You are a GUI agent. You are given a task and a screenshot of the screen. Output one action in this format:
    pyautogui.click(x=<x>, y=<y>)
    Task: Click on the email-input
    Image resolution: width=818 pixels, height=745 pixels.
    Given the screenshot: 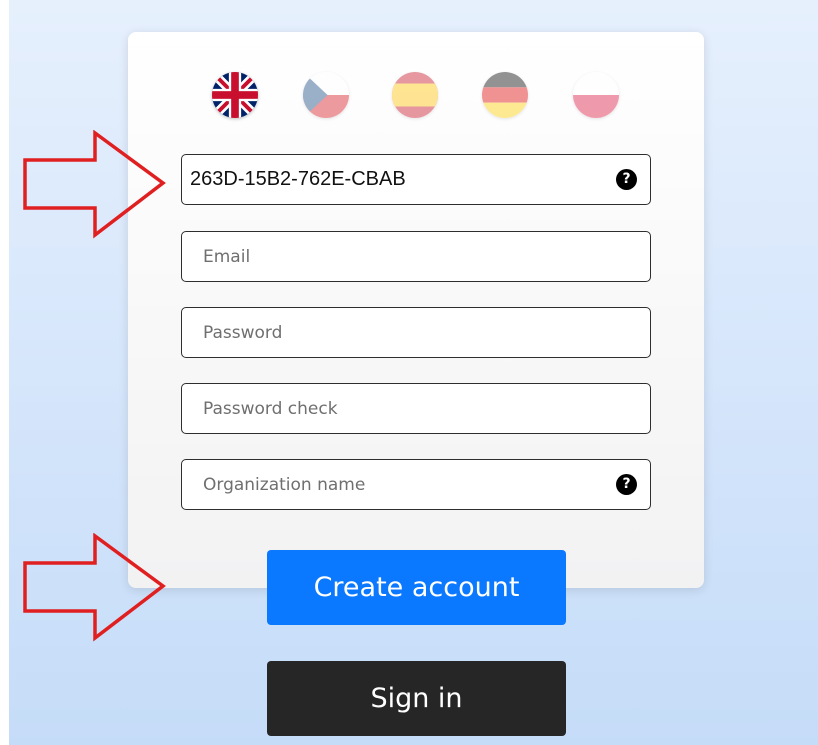 What is the action you would take?
    pyautogui.click(x=416, y=256)
    